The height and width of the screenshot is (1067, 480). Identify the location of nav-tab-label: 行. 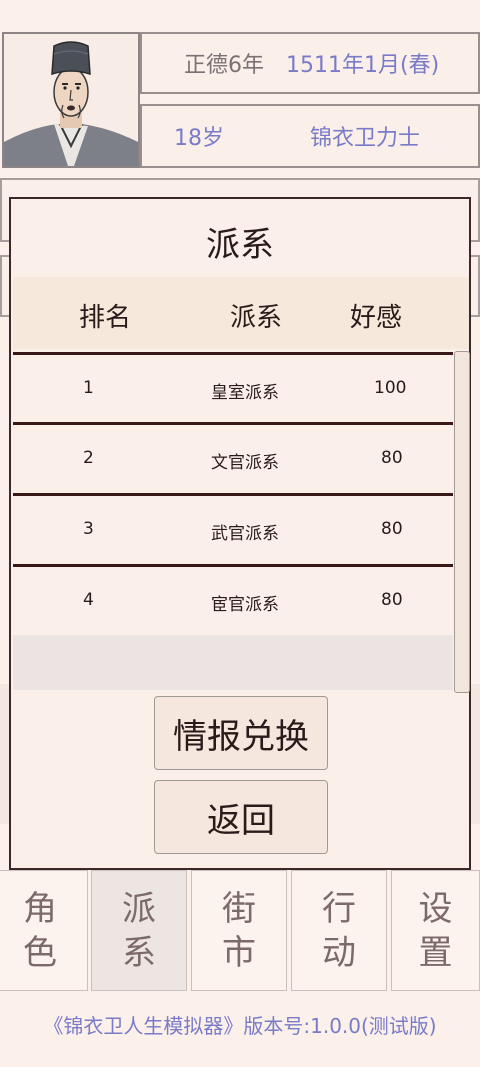
(339, 908).